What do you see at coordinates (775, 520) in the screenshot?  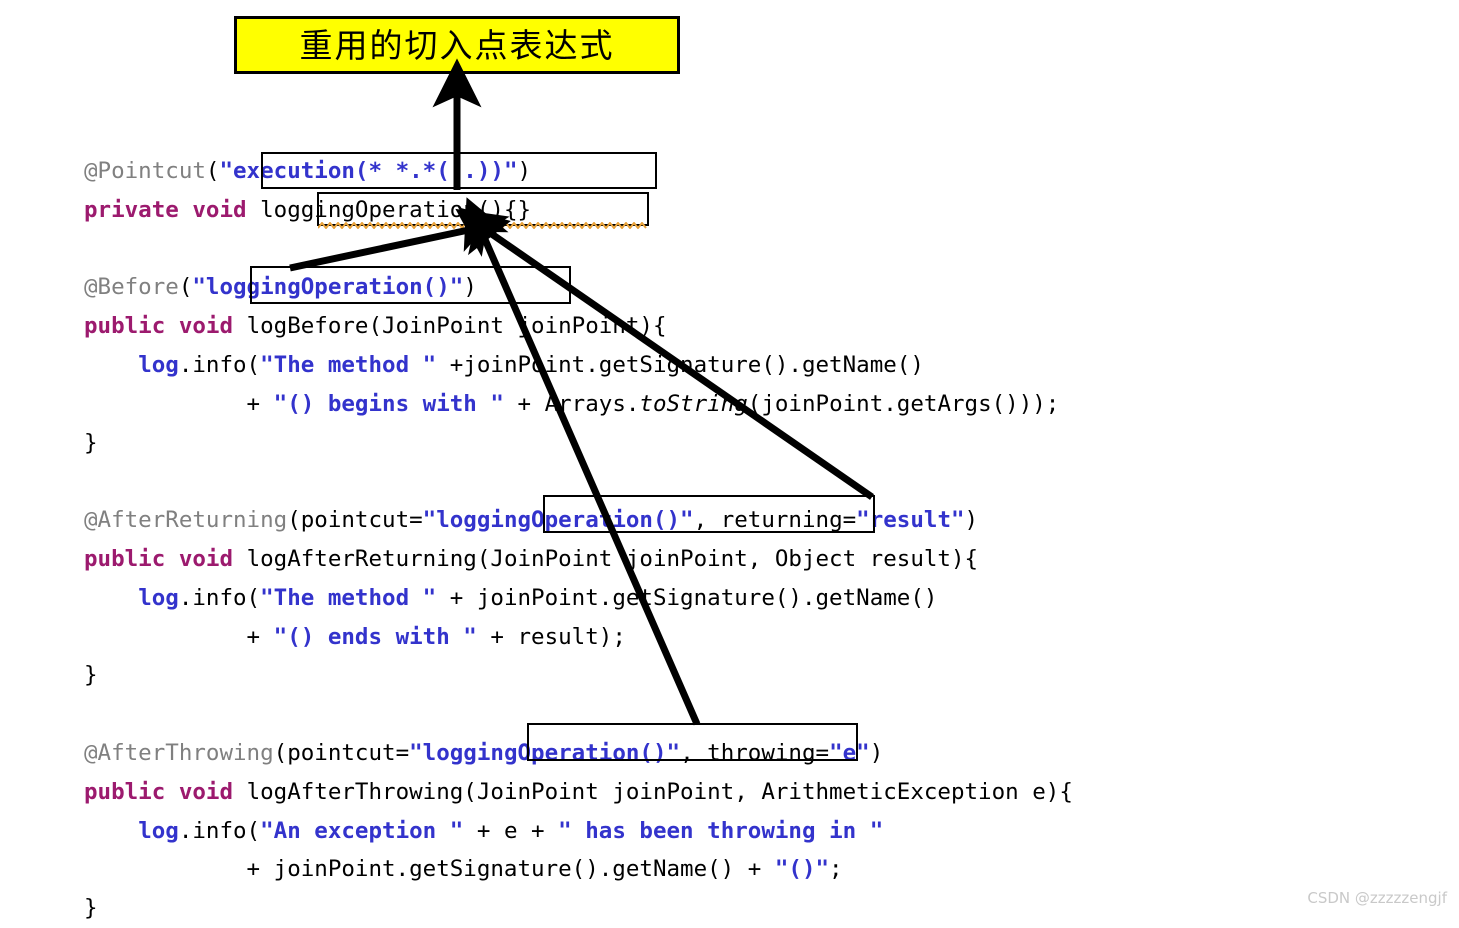 I see `code-token: , returning=` at bounding box center [775, 520].